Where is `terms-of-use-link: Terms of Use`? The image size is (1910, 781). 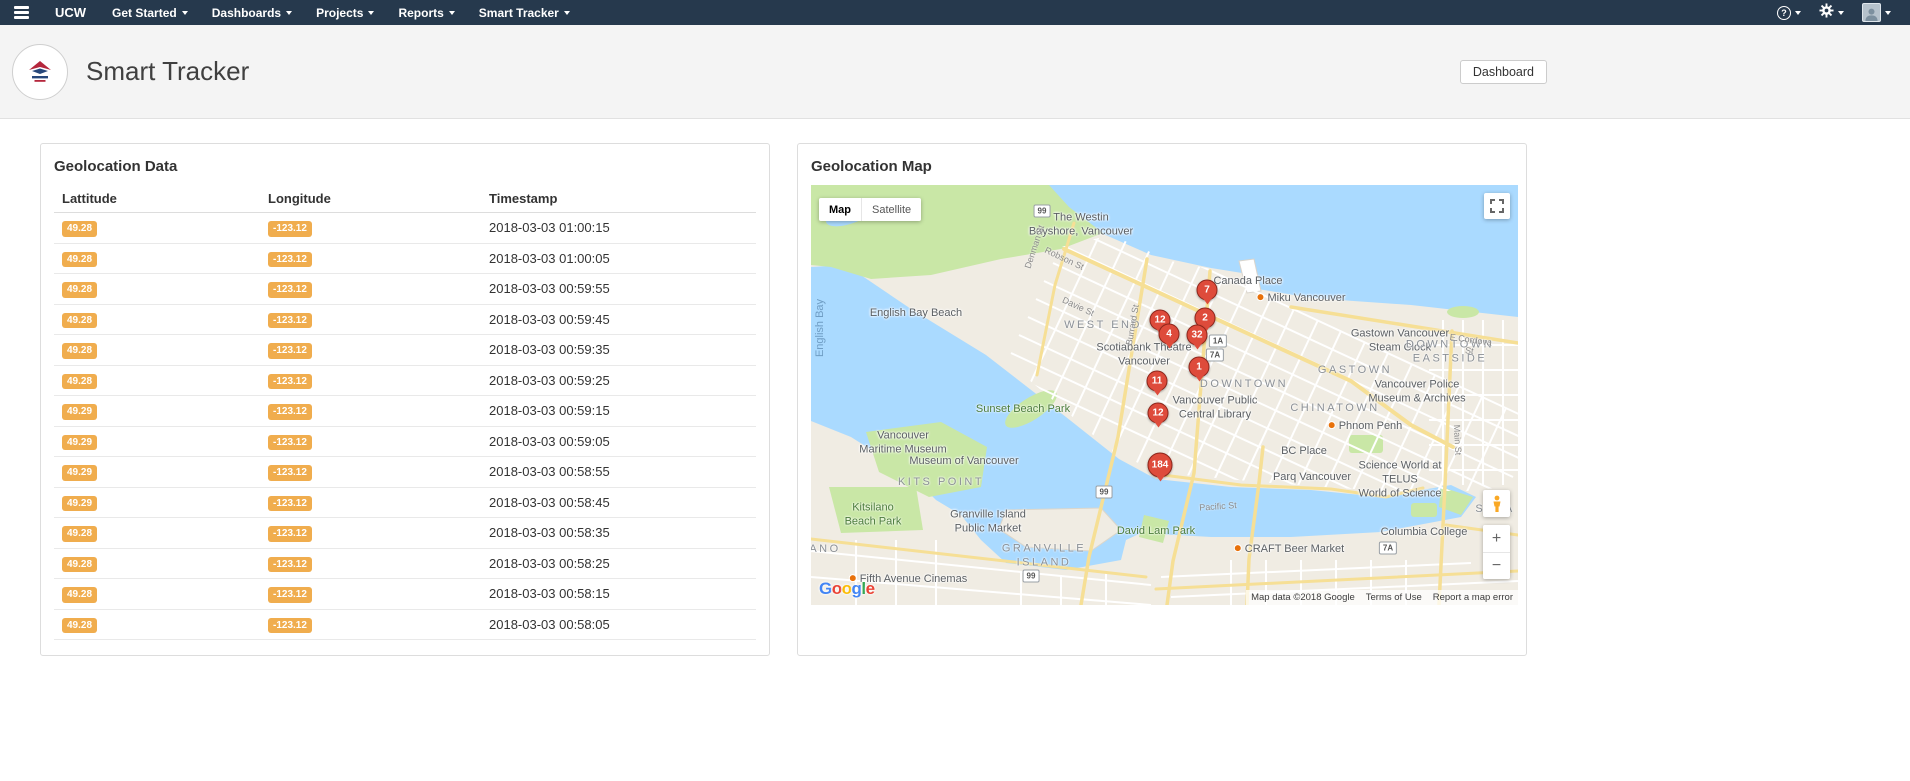 terms-of-use-link: Terms of Use is located at coordinates (1394, 597).